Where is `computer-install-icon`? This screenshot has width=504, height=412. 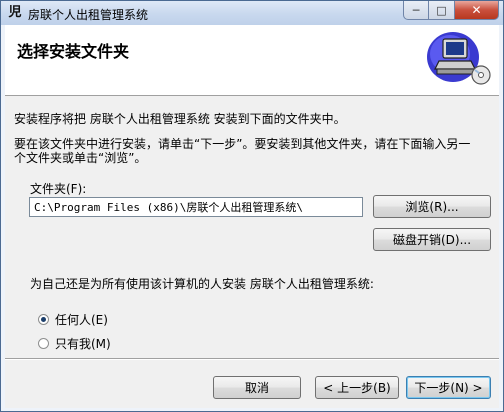
computer-install-icon is located at coordinates (459, 58).